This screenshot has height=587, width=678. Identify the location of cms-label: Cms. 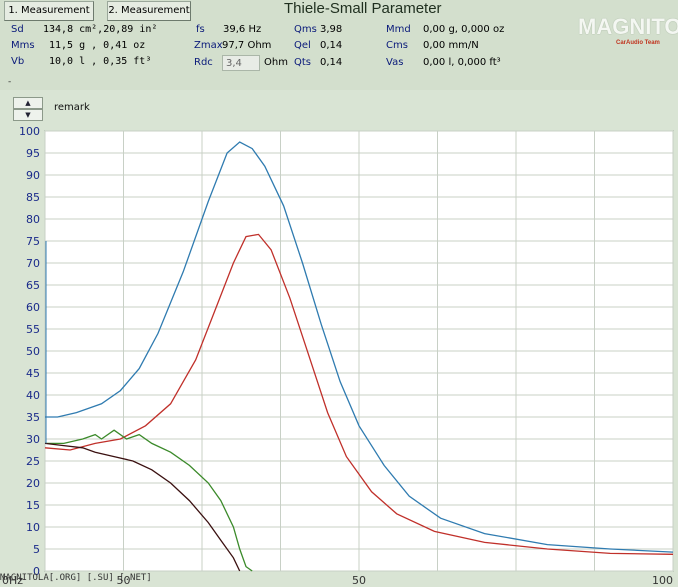
(397, 45).